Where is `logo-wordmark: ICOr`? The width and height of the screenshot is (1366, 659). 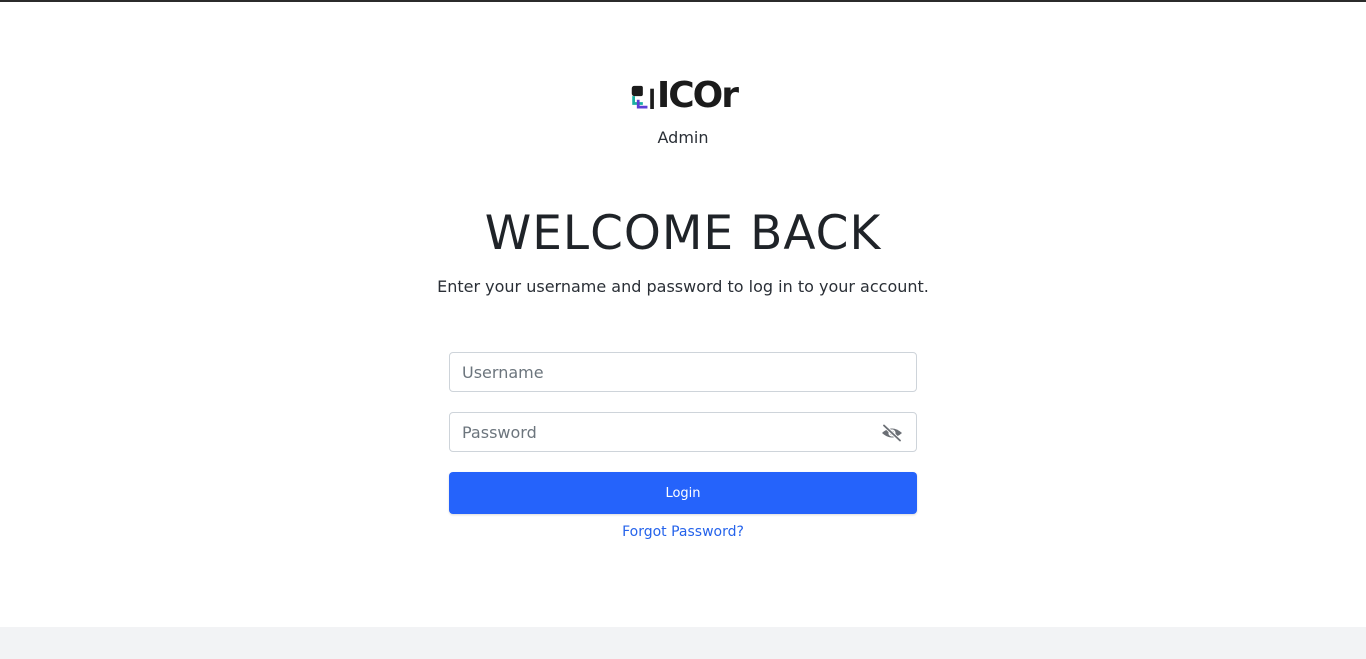 logo-wordmark: ICOr is located at coordinates (697, 95).